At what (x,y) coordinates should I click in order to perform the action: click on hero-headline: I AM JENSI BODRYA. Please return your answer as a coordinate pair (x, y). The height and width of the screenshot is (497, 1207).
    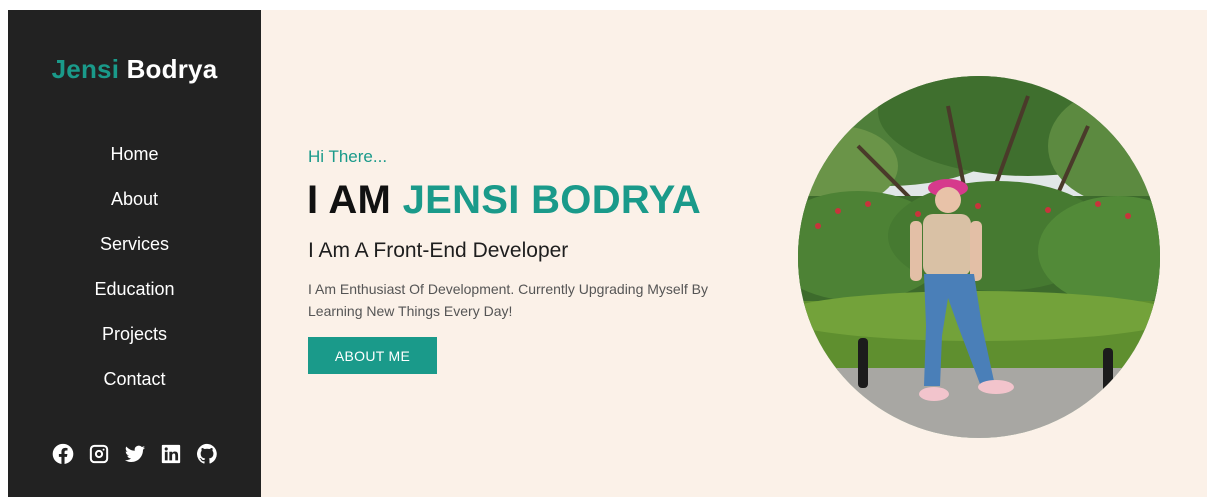
    Looking at the image, I should click on (504, 200).